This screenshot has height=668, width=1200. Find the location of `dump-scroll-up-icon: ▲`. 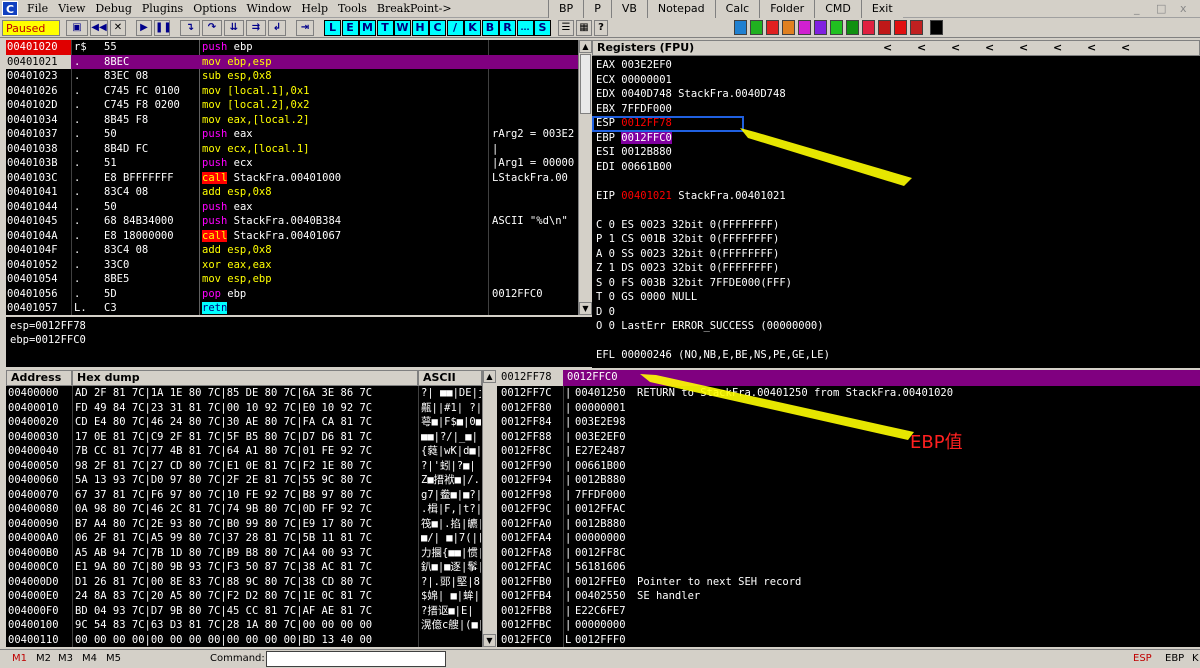

dump-scroll-up-icon: ▲ is located at coordinates (489, 376).